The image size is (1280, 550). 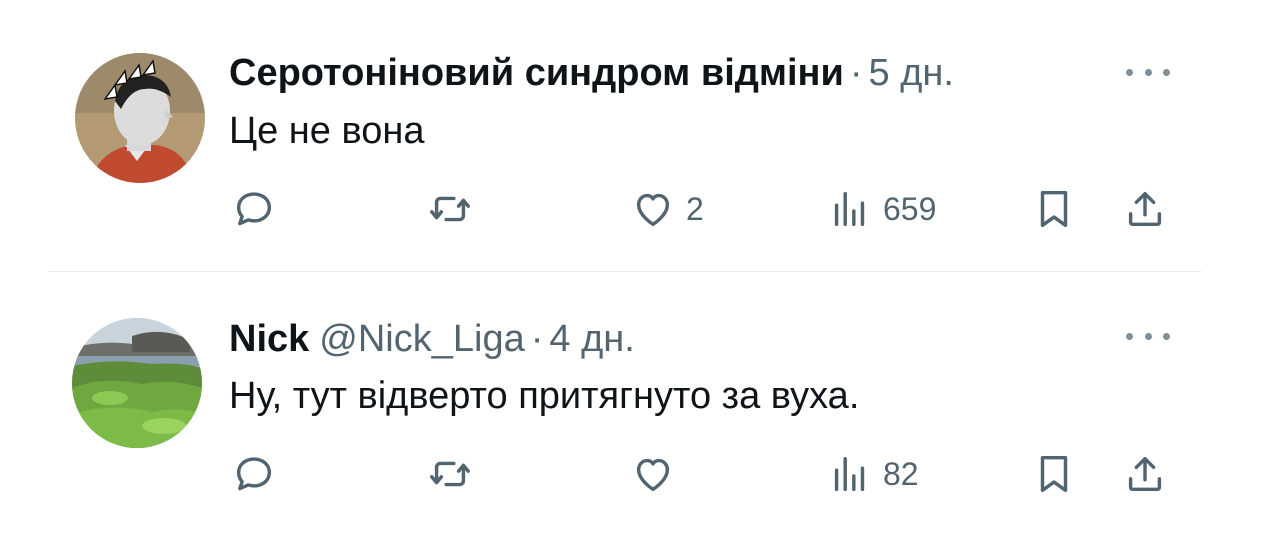 What do you see at coordinates (695, 209) in the screenshot?
I see `like-count: 2` at bounding box center [695, 209].